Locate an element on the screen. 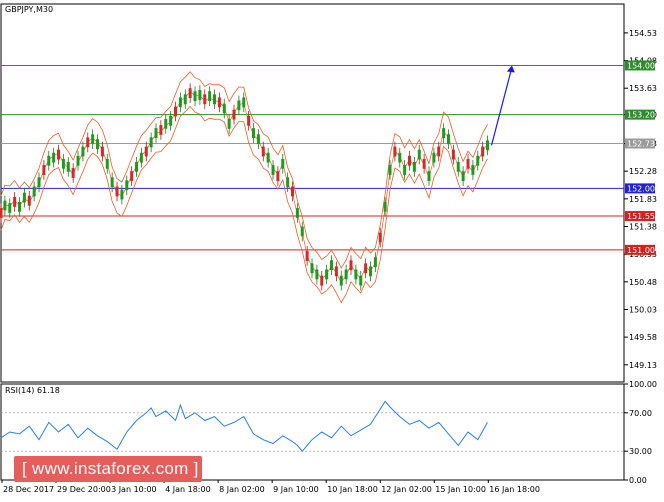  x-tick-label-6: 10 Jan 18:00 is located at coordinates (352, 489).